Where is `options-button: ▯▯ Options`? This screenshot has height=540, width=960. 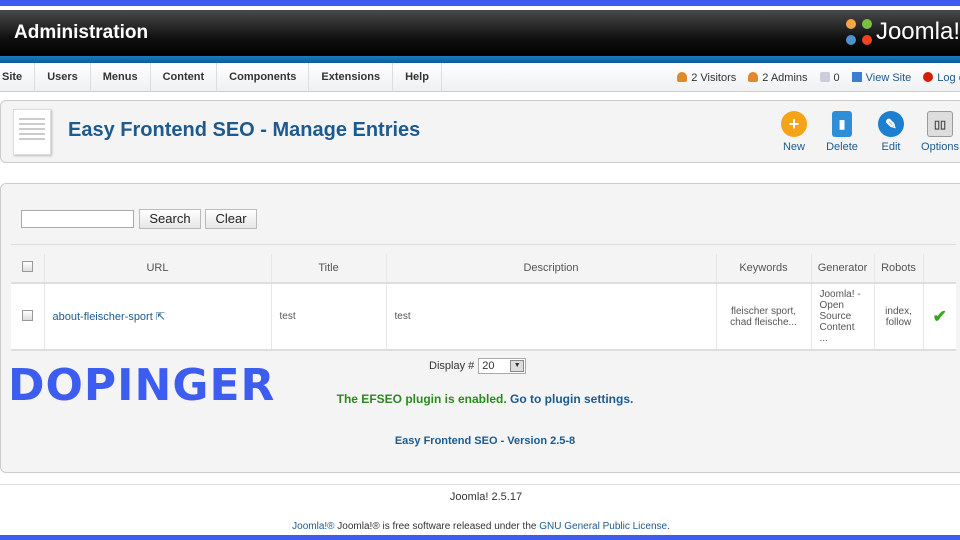
options-button: ▯▯ Options is located at coordinates (937, 132).